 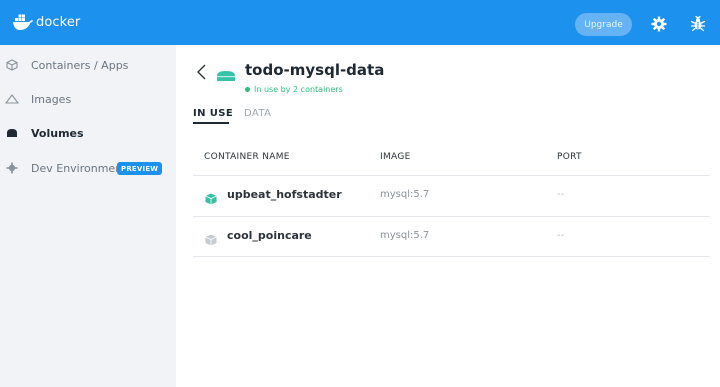 I want to click on sidebar-item-label: Containers / Apps, so click(x=80, y=65).